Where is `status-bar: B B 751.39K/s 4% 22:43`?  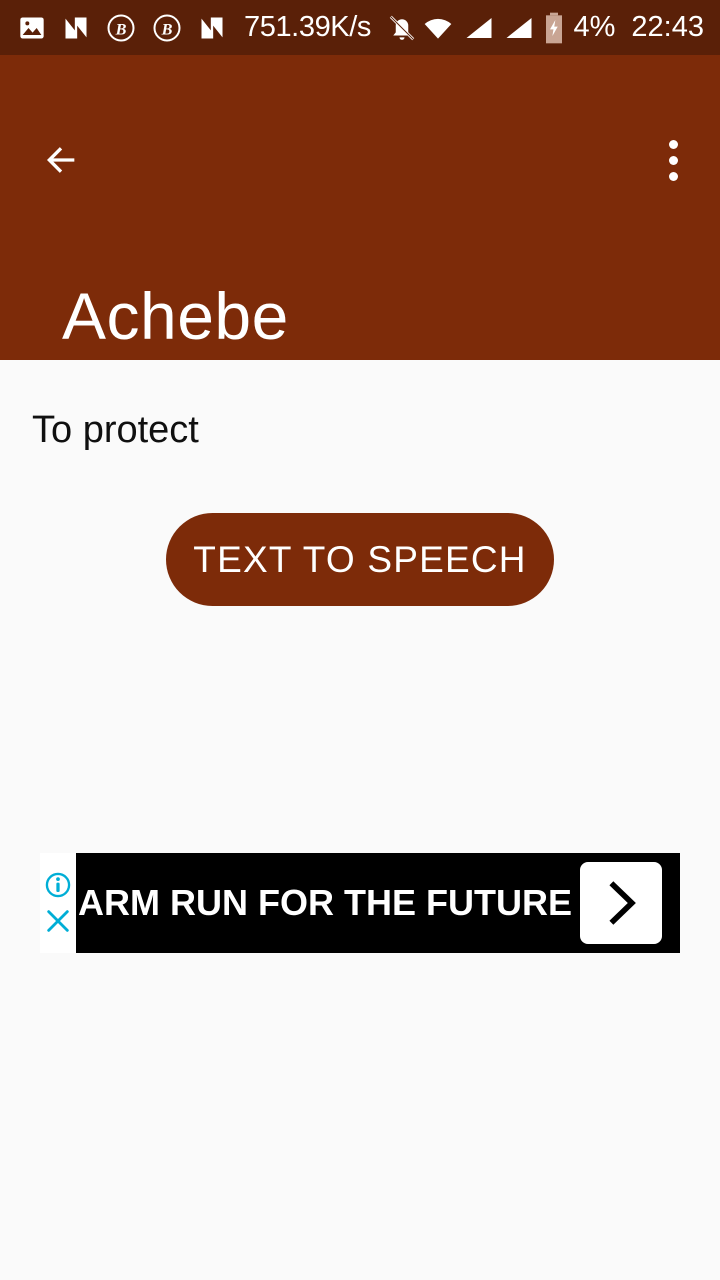
status-bar: B B 751.39K/s 4% 22:43 is located at coordinates (360, 27).